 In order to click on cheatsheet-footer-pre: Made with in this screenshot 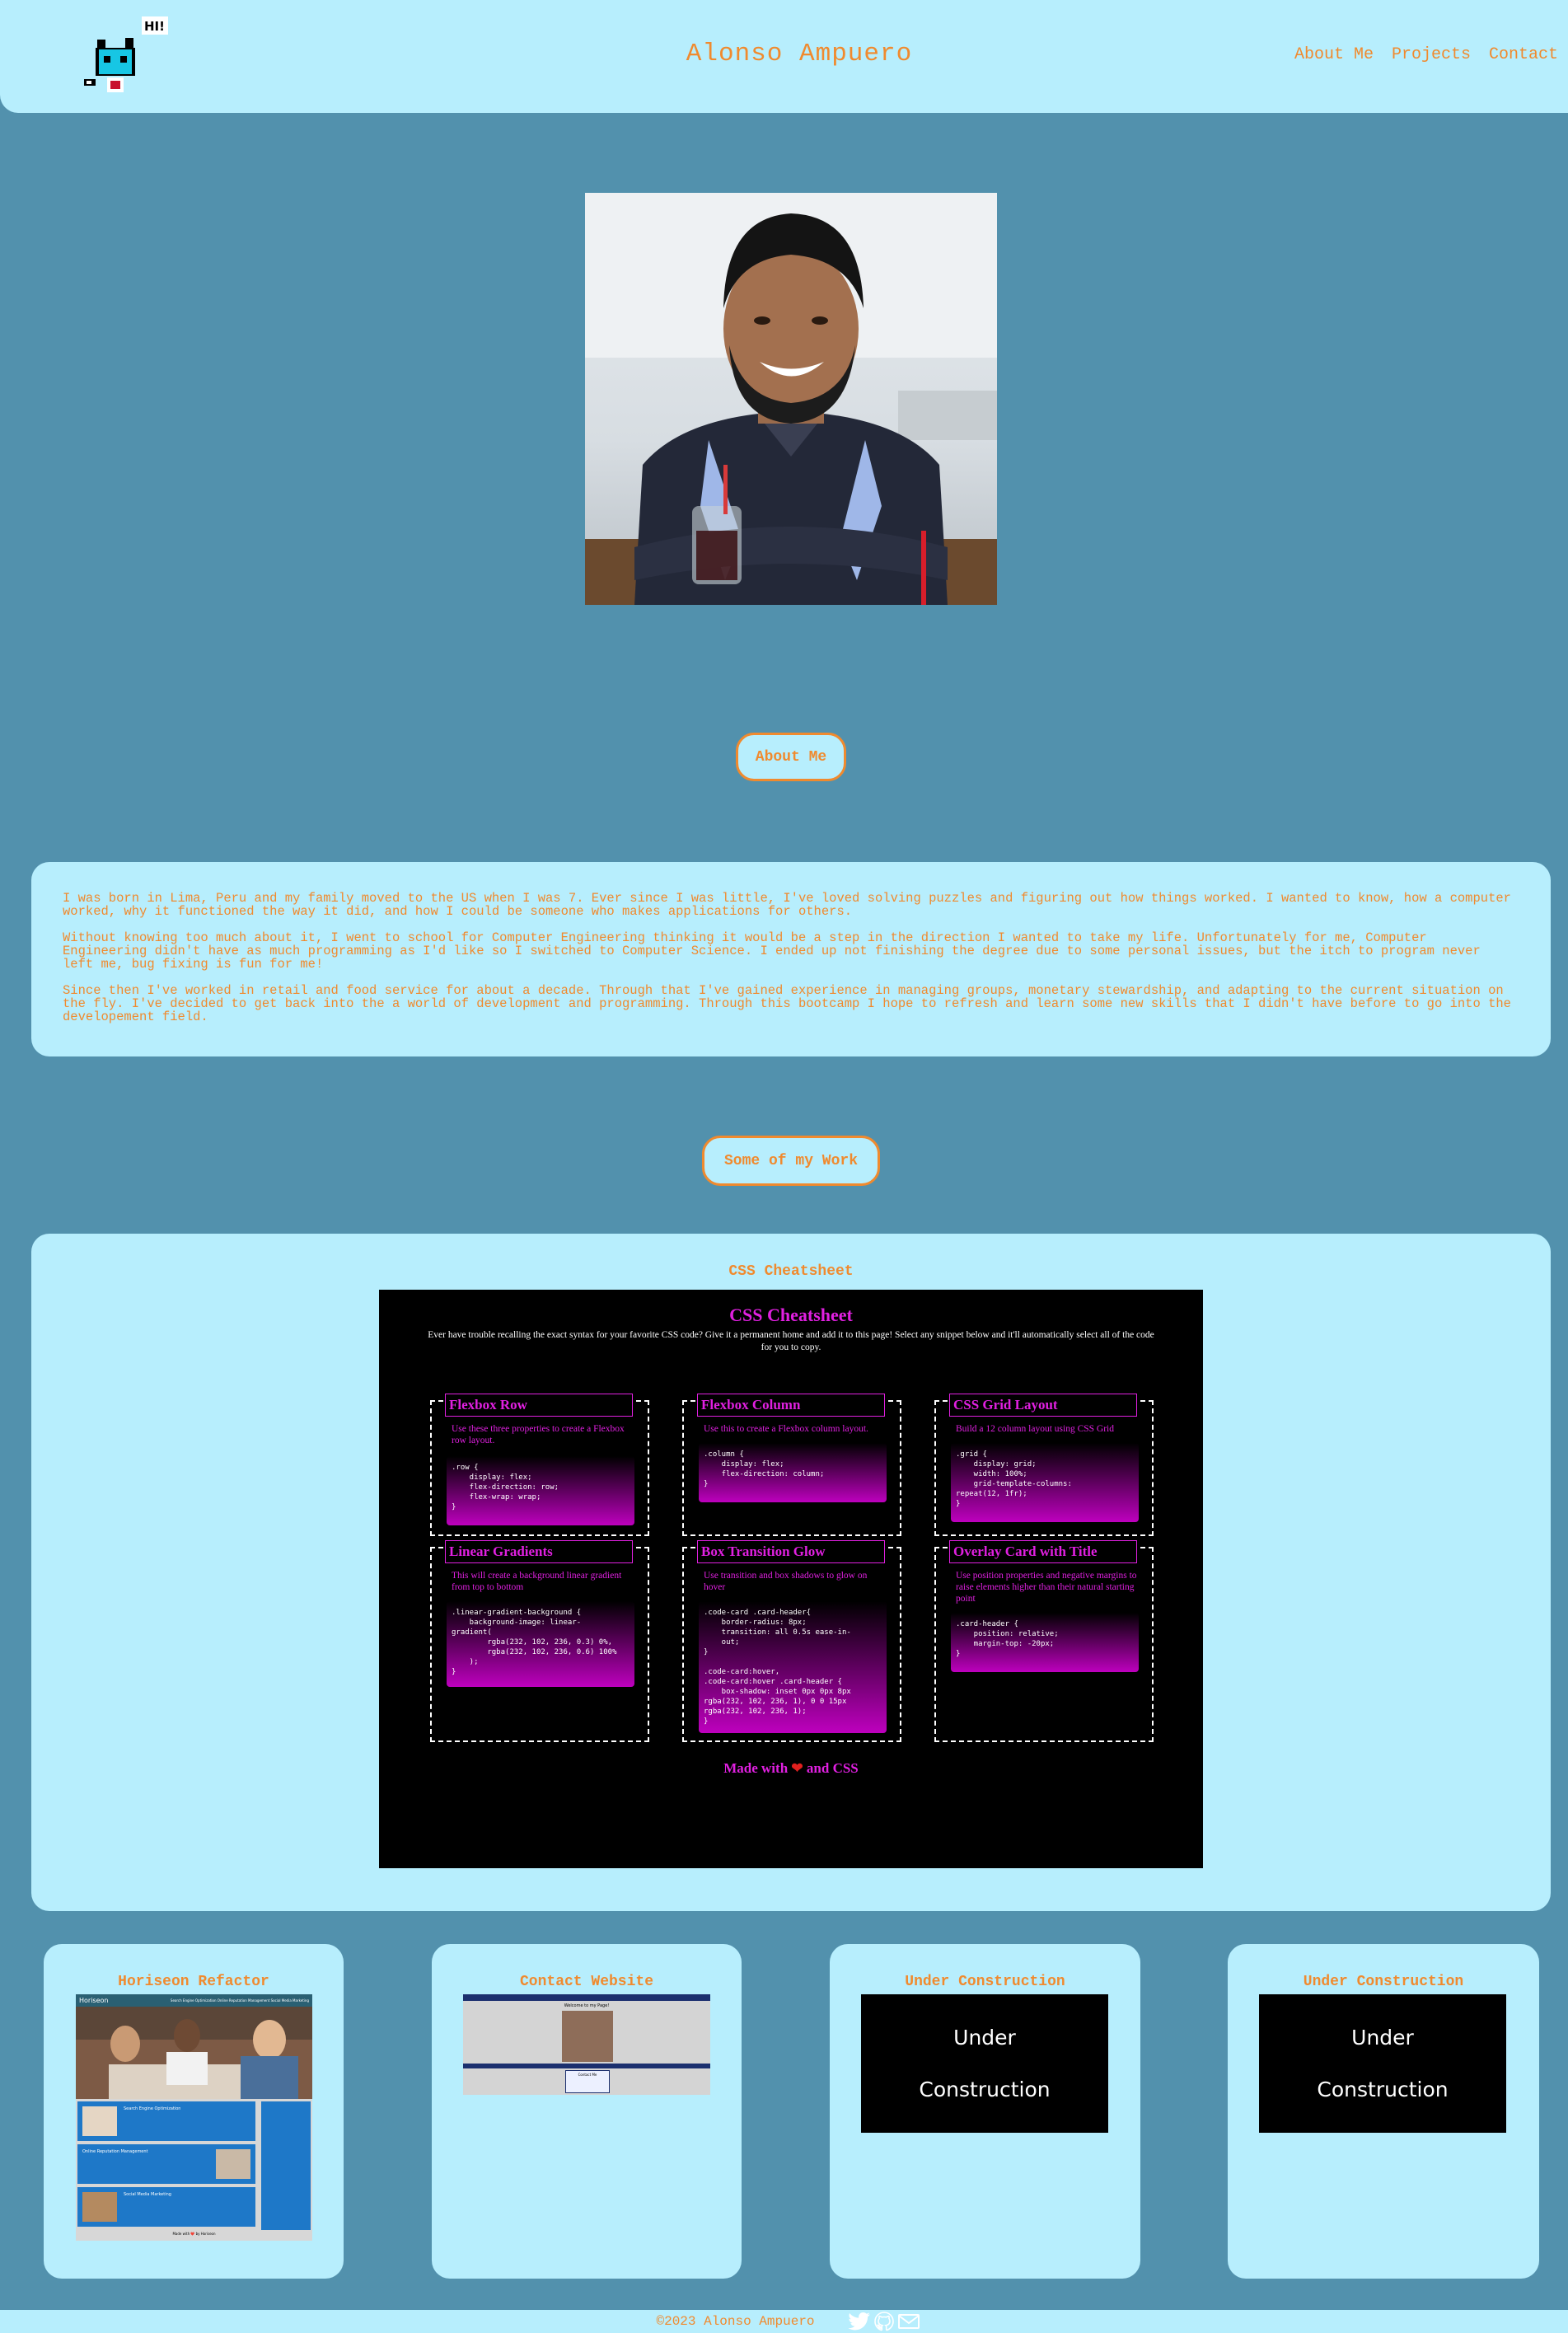, I will do `click(756, 1768)`.